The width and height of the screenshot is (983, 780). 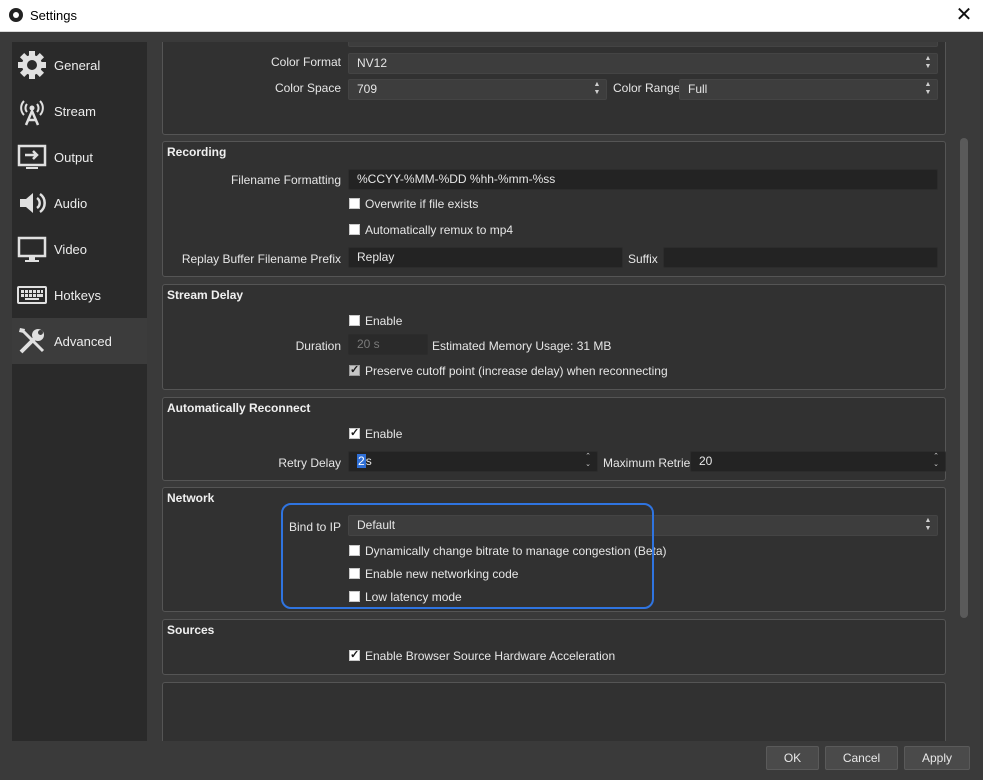 I want to click on sidebar-item-general: General, so click(x=79, y=65).